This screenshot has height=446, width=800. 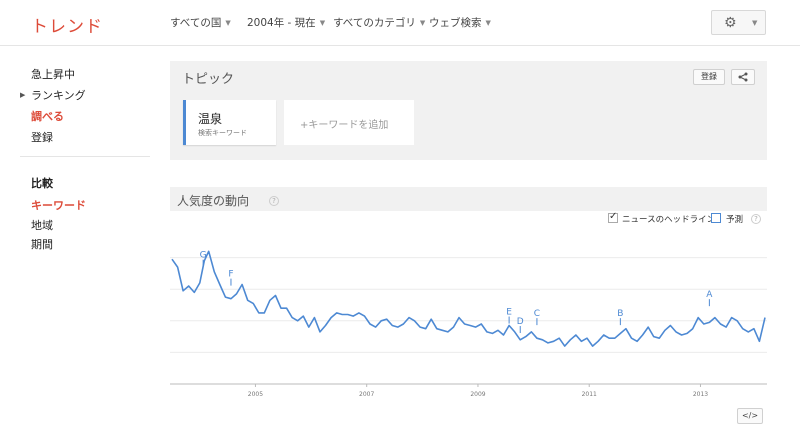 I want to click on app-logo: トレンド, so click(x=67, y=24).